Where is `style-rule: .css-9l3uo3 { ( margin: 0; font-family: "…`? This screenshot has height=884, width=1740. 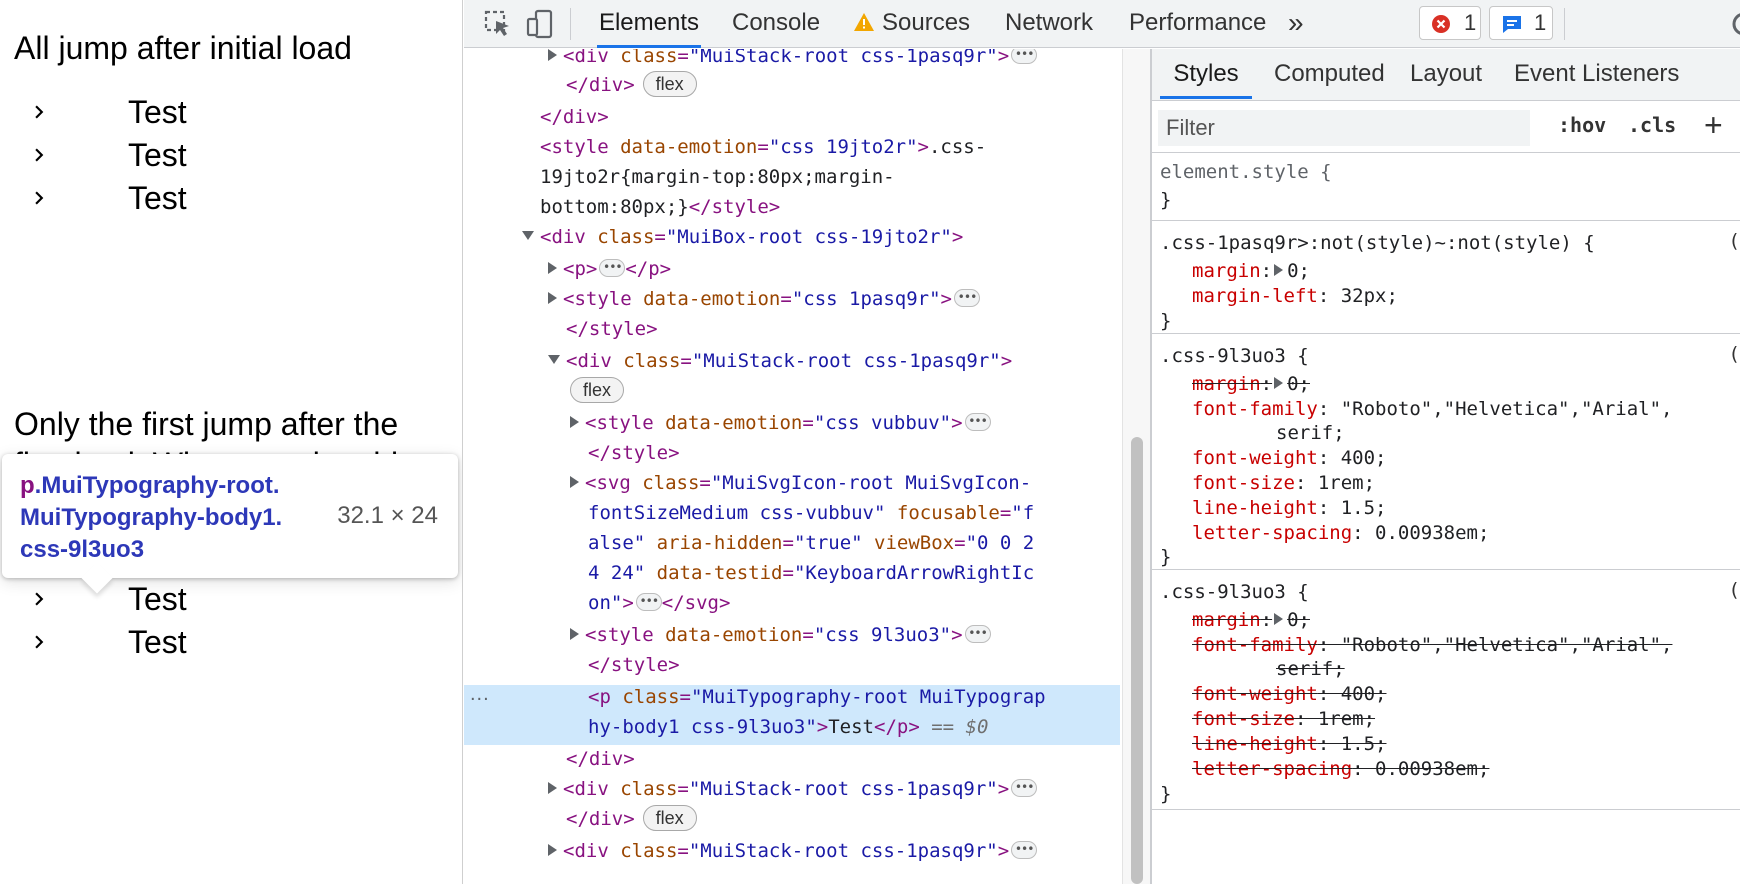
style-rule: .css-9l3uo3 { ( margin: 0; font-family: "… is located at coordinates (1446, 452).